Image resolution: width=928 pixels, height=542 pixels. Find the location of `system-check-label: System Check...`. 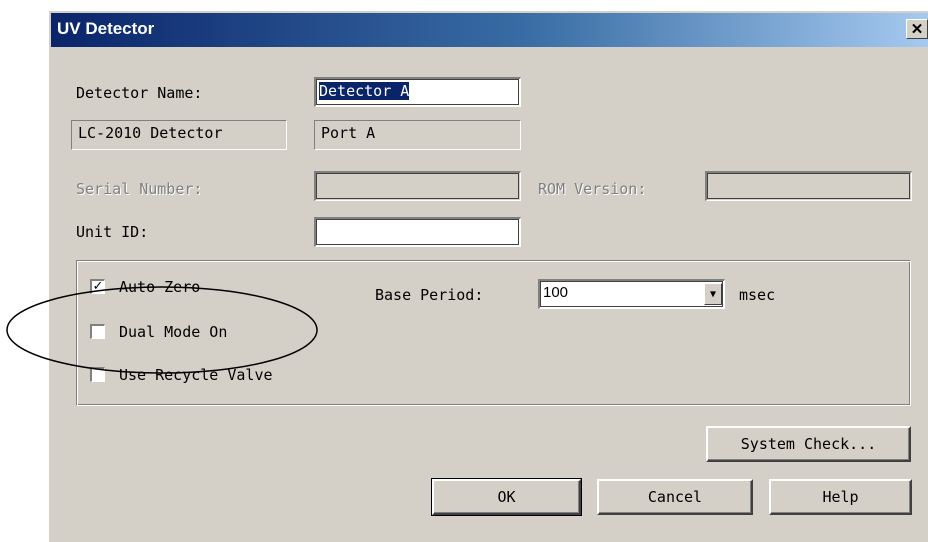

system-check-label: System Check... is located at coordinates (808, 444).